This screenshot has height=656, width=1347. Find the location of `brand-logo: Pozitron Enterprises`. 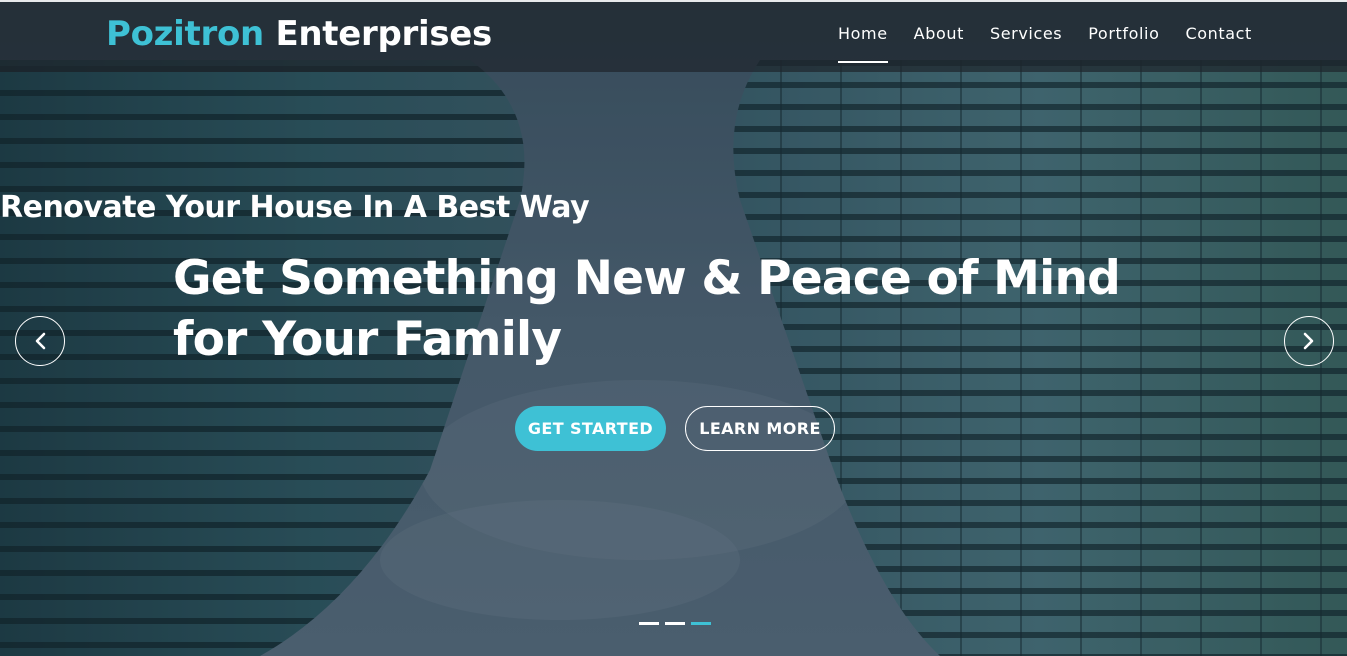

brand-logo: Pozitron Enterprises is located at coordinates (299, 34).